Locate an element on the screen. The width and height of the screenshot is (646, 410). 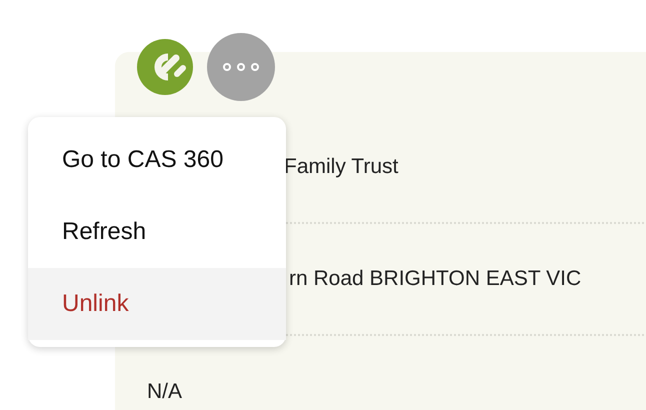
detail-text: rn Road BRIGHTON EAST VIC is located at coordinates (435, 279).